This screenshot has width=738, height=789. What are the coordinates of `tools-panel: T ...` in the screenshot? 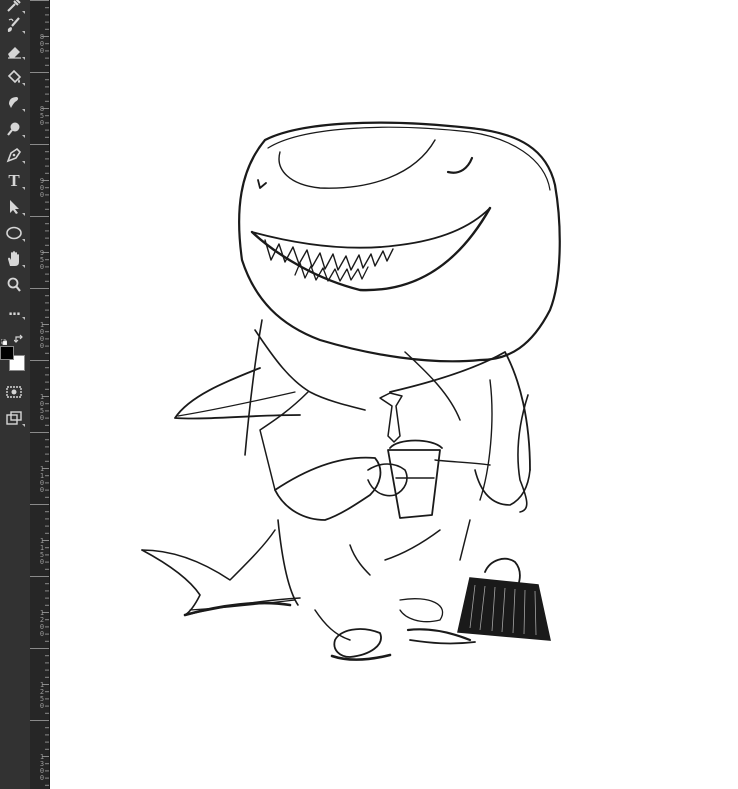 It's located at (15, 394).